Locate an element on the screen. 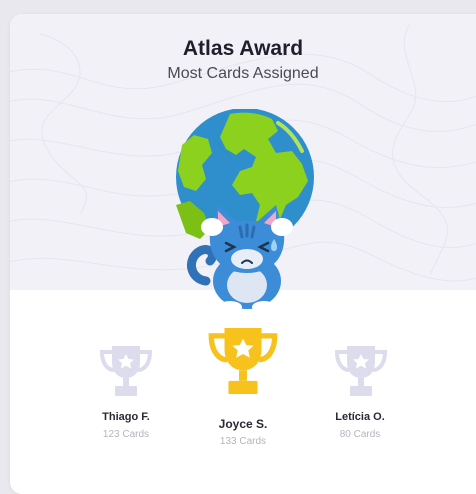  cat-holding-globe-illustration is located at coordinates (245, 211).